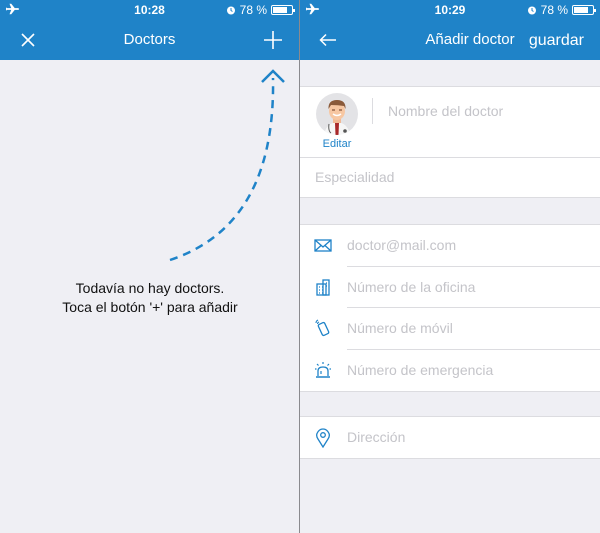  I want to click on email-input: doctor@mail.com, so click(401, 245).